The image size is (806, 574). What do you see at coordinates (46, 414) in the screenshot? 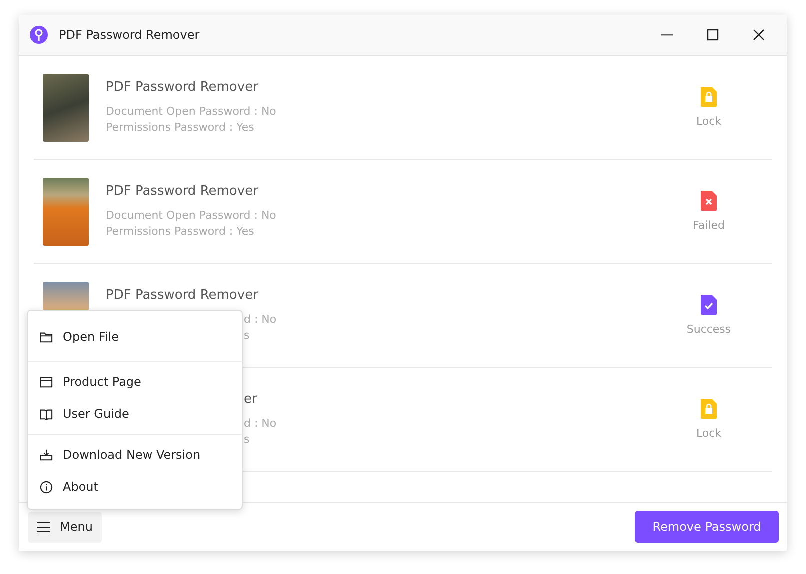
I see `book-icon` at bounding box center [46, 414].